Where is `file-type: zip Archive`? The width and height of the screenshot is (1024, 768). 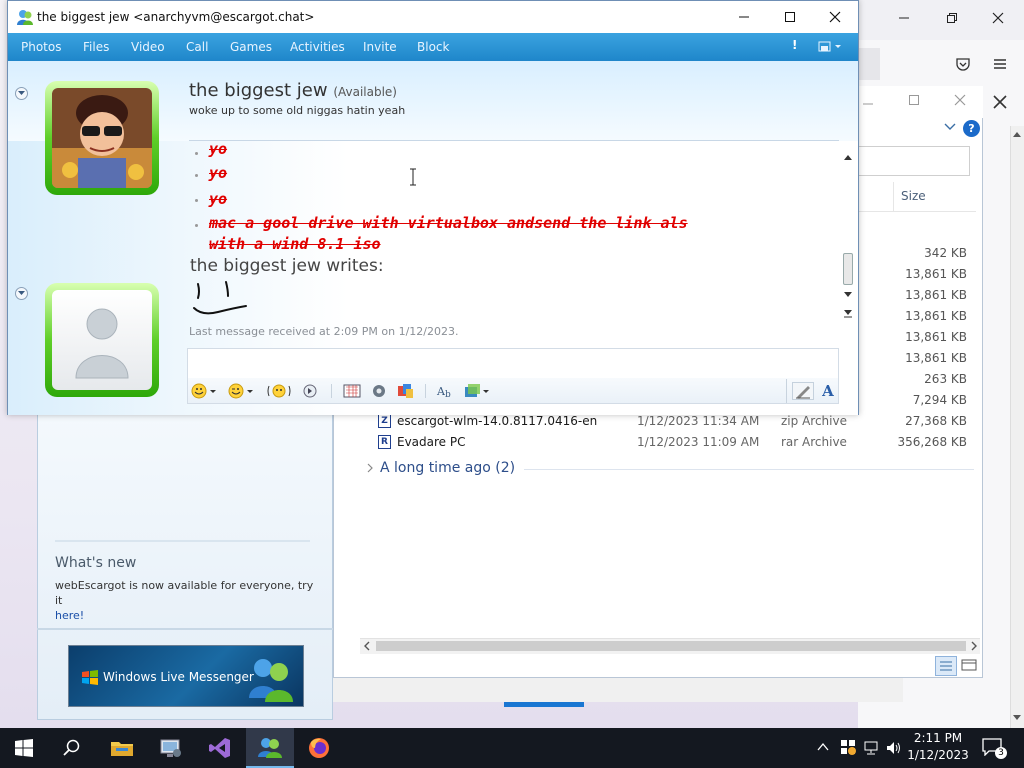
file-type: zip Archive is located at coordinates (814, 421).